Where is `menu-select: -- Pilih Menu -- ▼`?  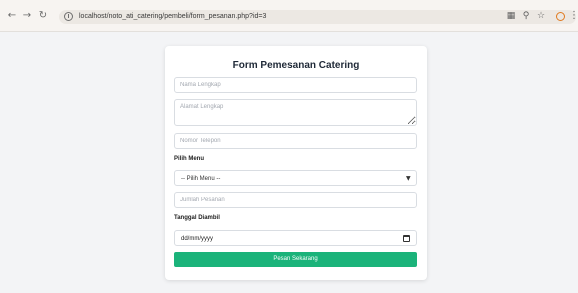
menu-select: -- Pilih Menu -- ▼ is located at coordinates (295, 178).